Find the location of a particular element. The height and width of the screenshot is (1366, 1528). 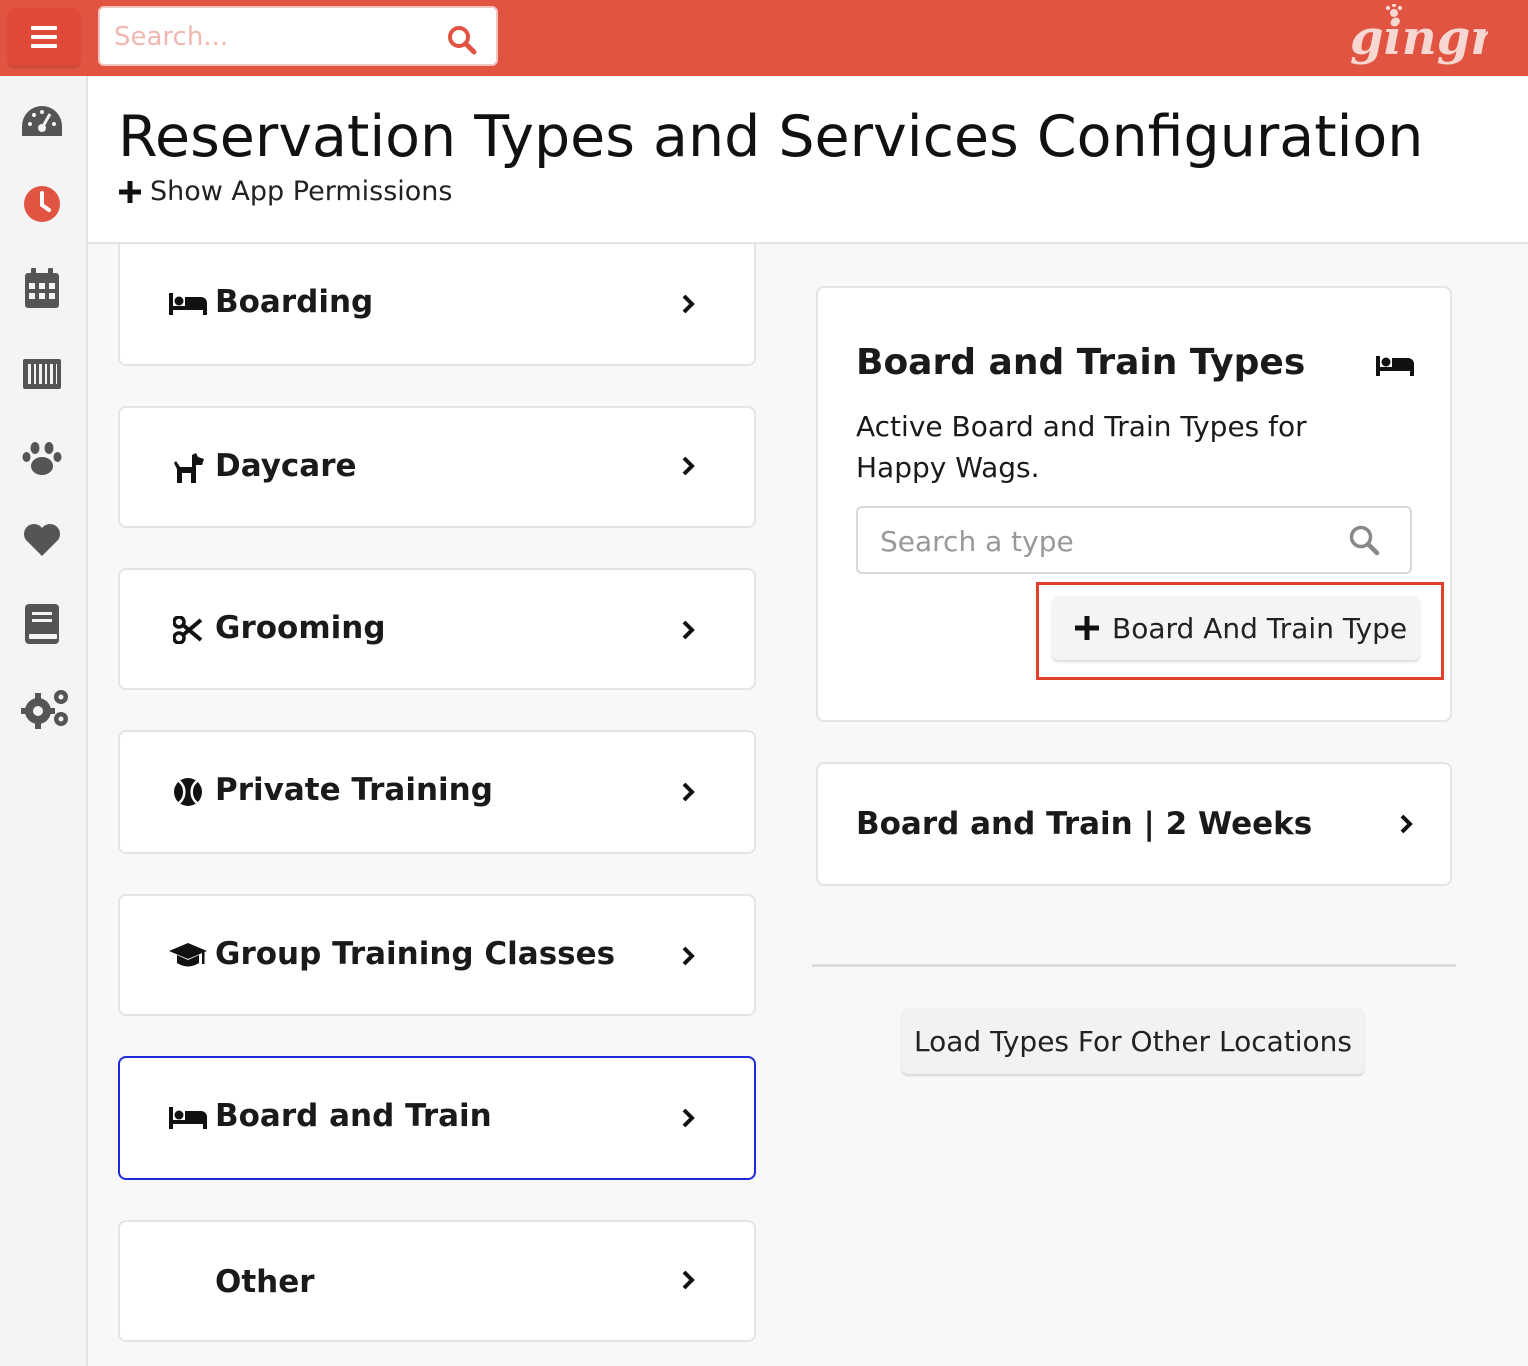

graduation-cap-icon is located at coordinates (188, 956).